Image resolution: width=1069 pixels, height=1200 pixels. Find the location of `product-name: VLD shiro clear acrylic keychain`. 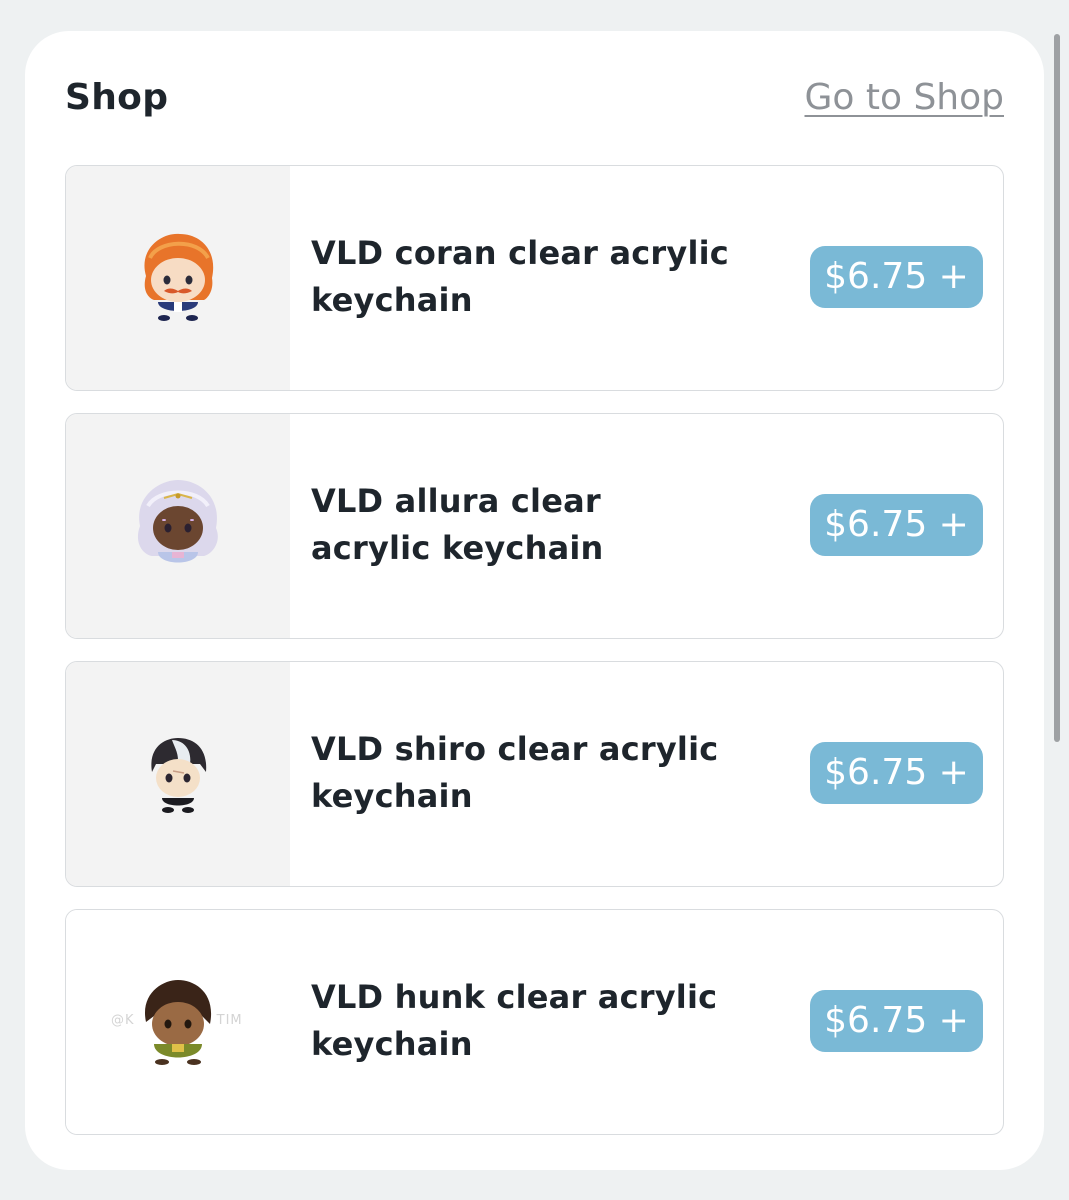

product-name: VLD shiro clear acrylic keychain is located at coordinates (521, 773).